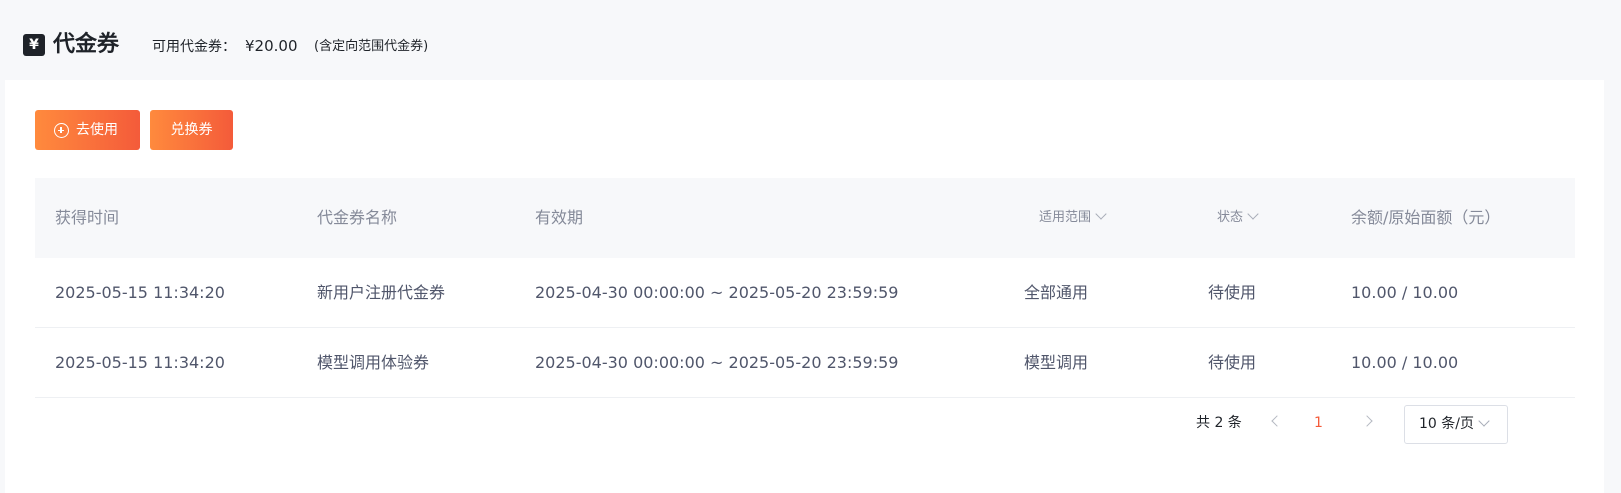 This screenshot has width=1621, height=493. I want to click on use-coupon-button: 去使用, so click(87, 130).